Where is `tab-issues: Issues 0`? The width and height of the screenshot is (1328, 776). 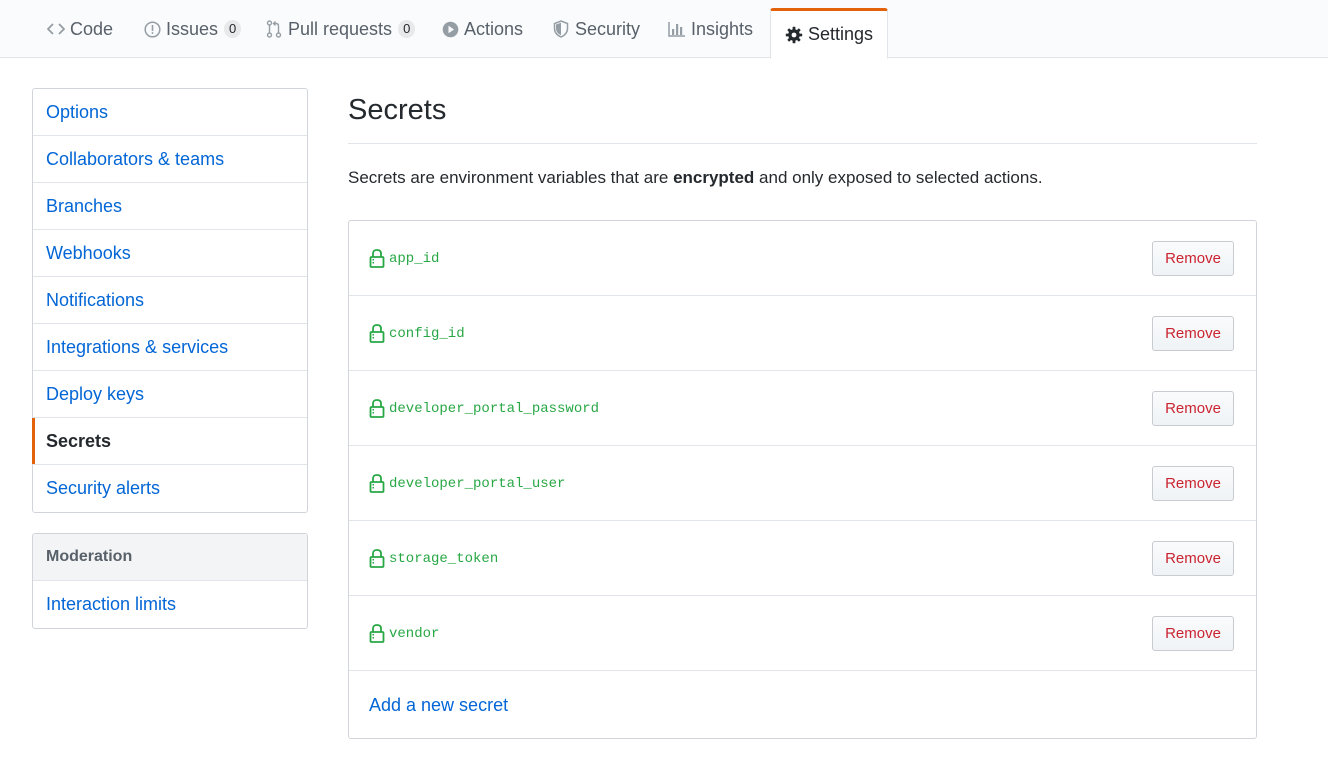 tab-issues: Issues 0 is located at coordinates (192, 29).